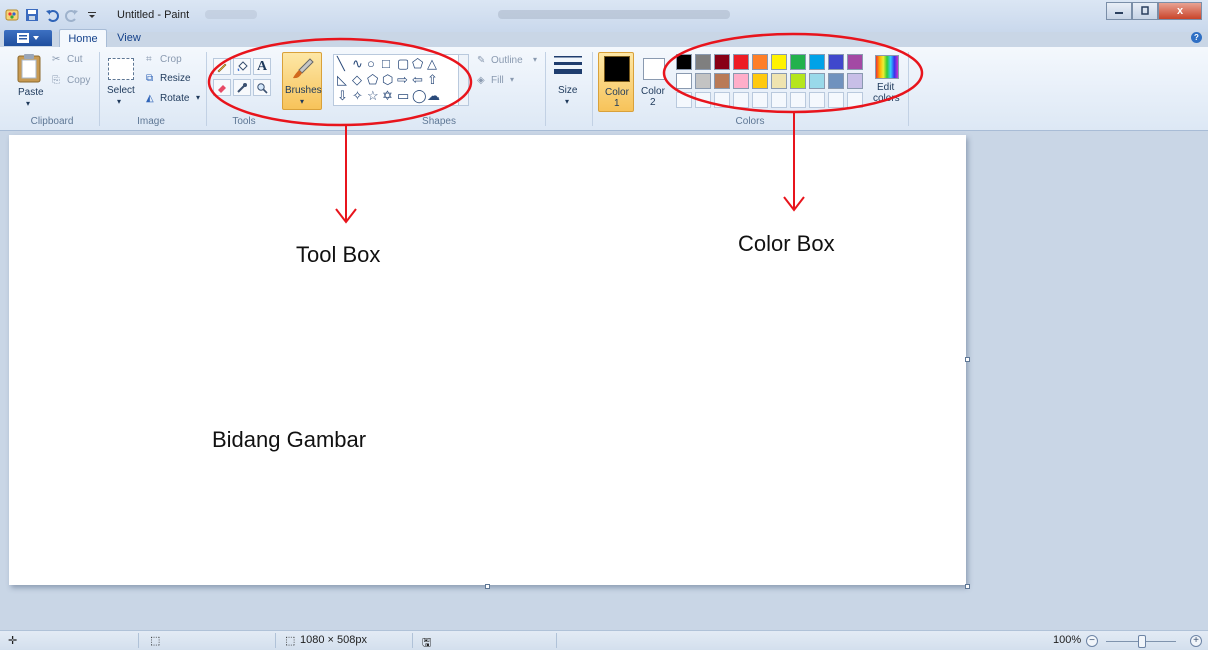 The image size is (1208, 650). What do you see at coordinates (341, 63) in the screenshot?
I see `line-shape-icon: ╲` at bounding box center [341, 63].